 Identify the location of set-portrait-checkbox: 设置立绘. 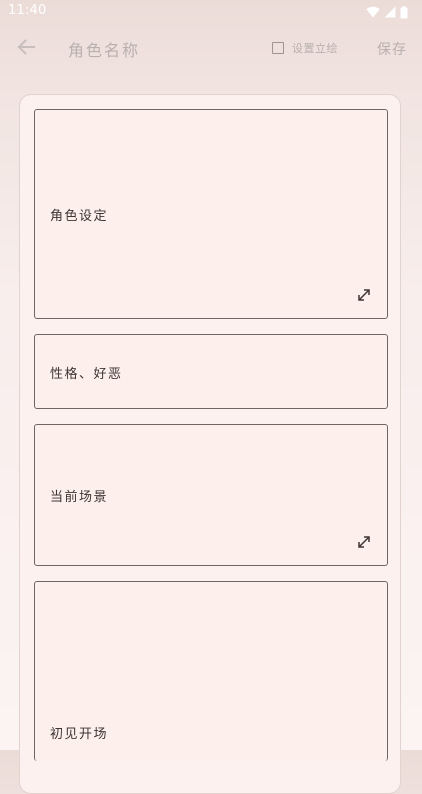
(305, 48).